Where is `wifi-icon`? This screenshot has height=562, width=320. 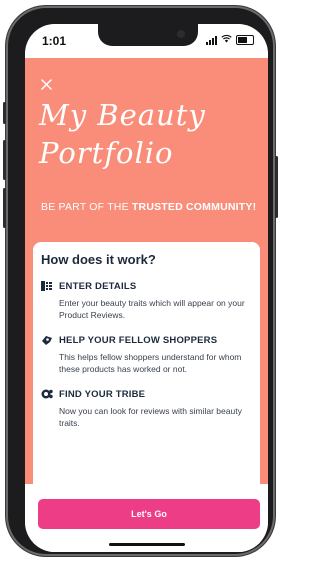
wifi-icon is located at coordinates (226, 40).